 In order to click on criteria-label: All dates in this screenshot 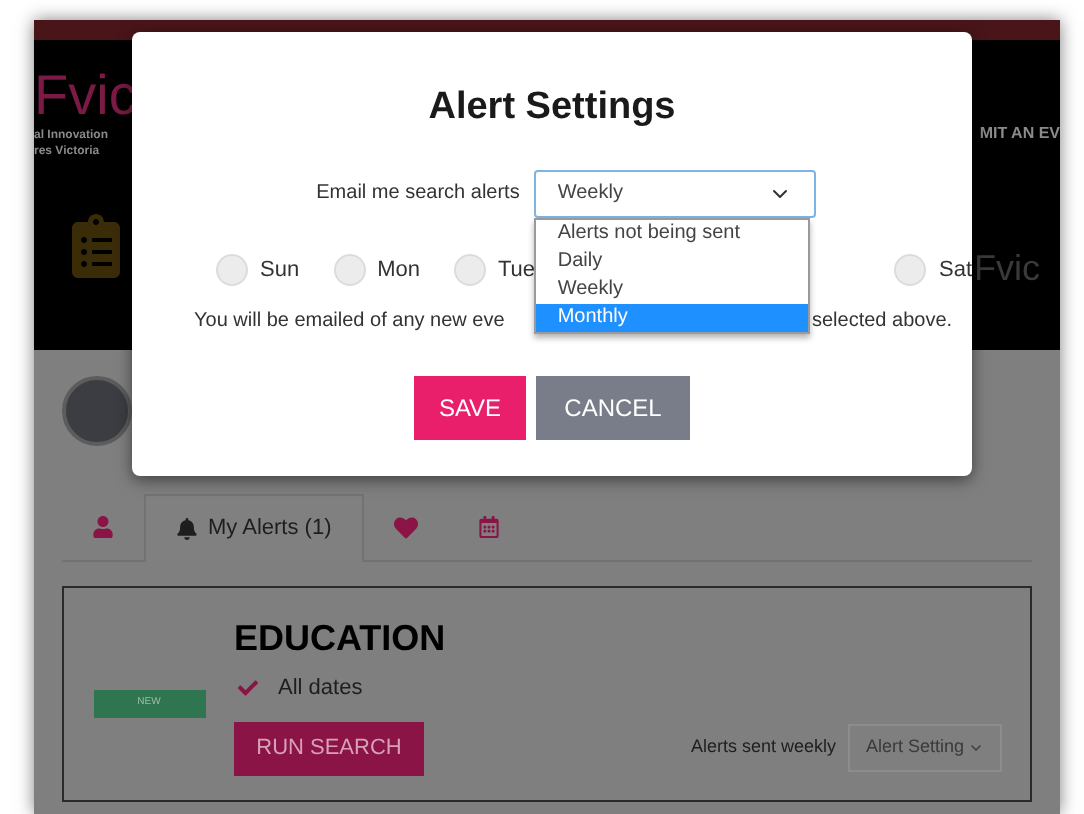, I will do `click(320, 689)`.